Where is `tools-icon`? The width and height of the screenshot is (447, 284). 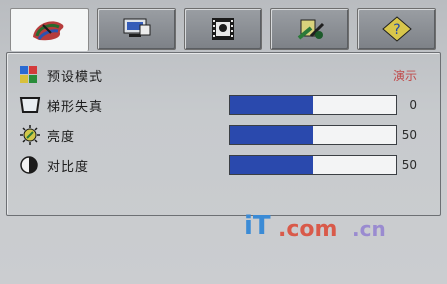 tools-icon is located at coordinates (310, 29).